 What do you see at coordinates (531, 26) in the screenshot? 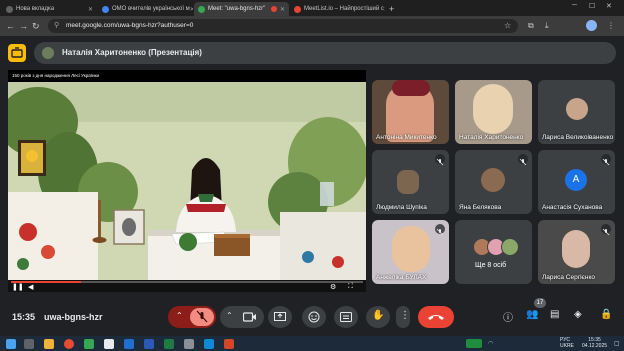
I see `extensions-icon: ⧉` at bounding box center [531, 26].